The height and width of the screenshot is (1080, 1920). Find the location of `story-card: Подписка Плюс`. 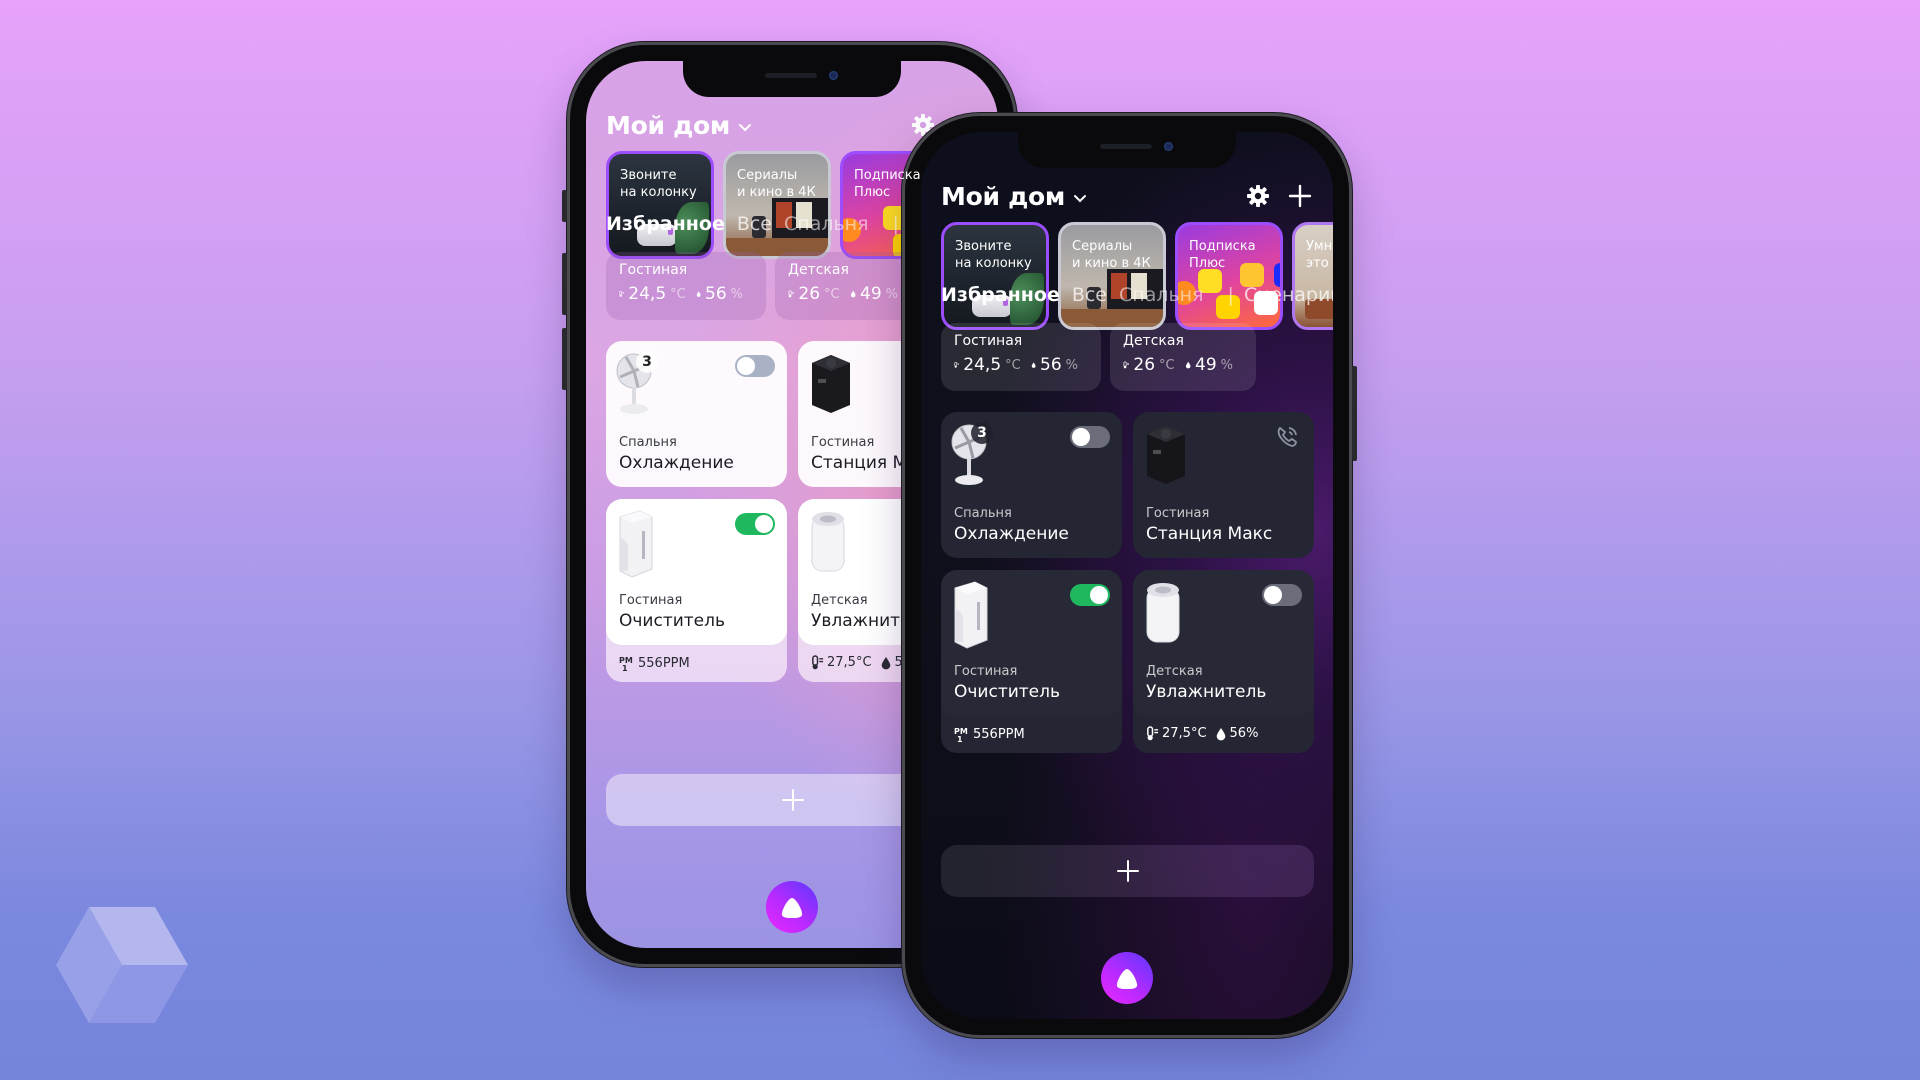

story-card: Подписка Плюс is located at coordinates (1229, 276).